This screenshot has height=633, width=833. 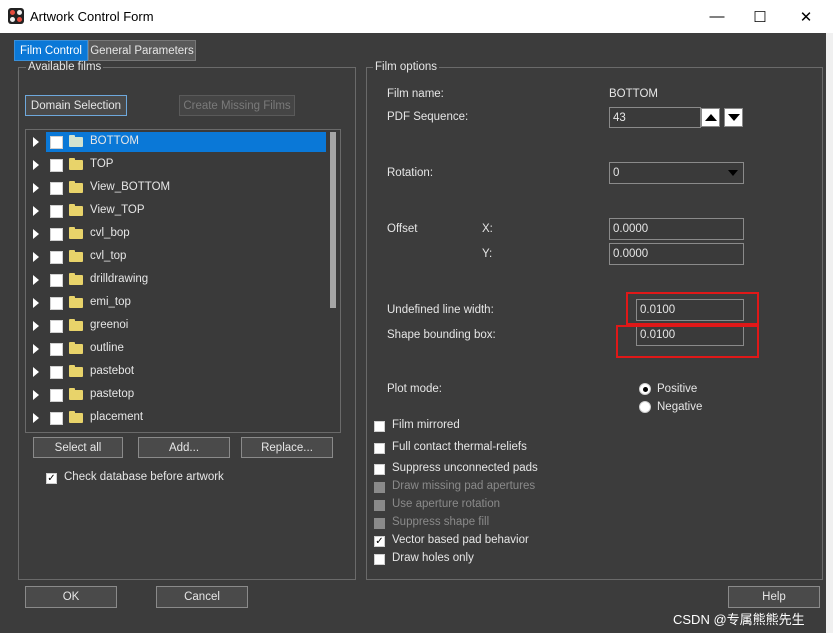 What do you see at coordinates (177, 165) in the screenshot?
I see `film-tree-item: TOP` at bounding box center [177, 165].